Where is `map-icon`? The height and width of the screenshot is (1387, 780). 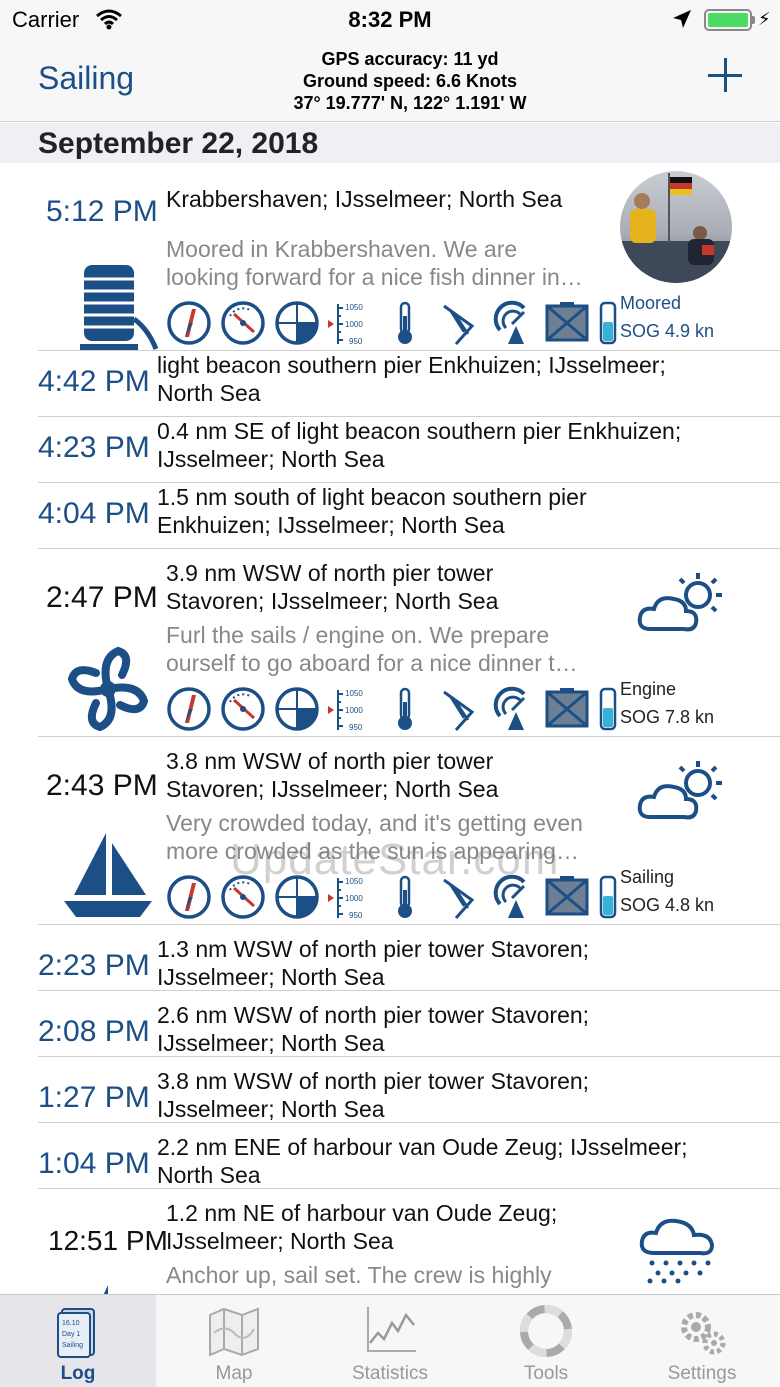 map-icon is located at coordinates (234, 1332).